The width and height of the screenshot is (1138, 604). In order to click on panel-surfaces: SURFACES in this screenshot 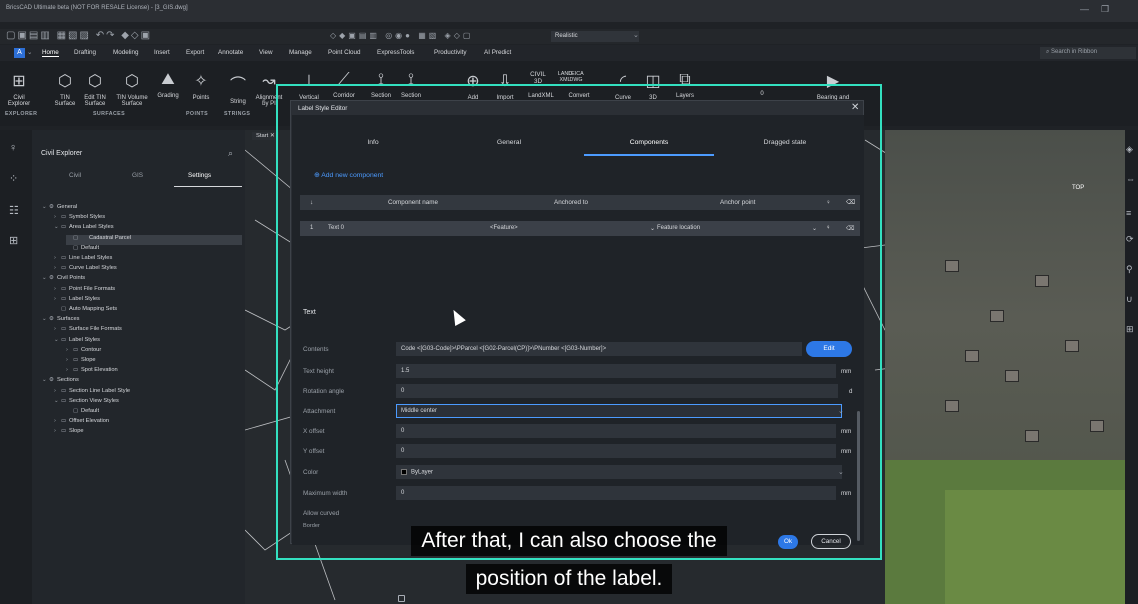, I will do `click(109, 114)`.